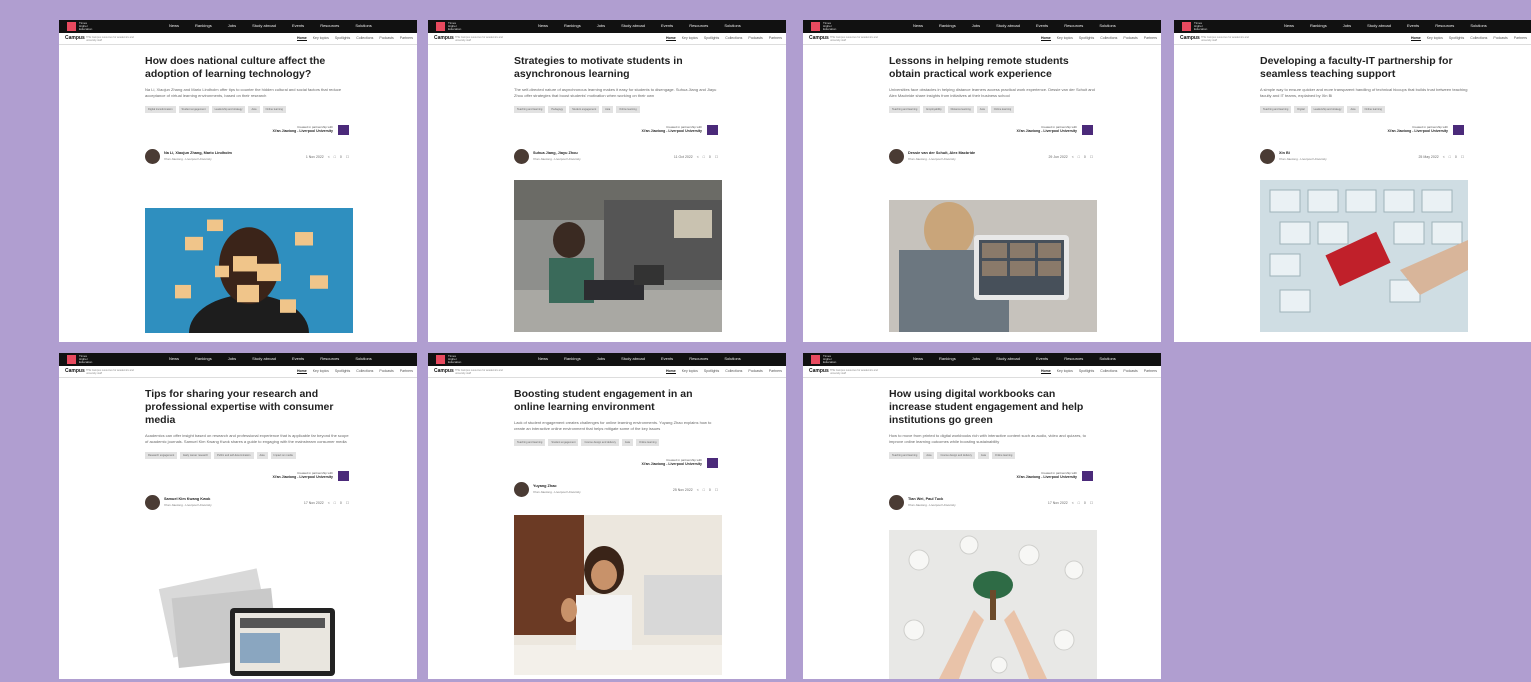 The height and width of the screenshot is (682, 1531). Describe the element at coordinates (283, 455) in the screenshot. I see `topic-tag: Impact on media` at that location.